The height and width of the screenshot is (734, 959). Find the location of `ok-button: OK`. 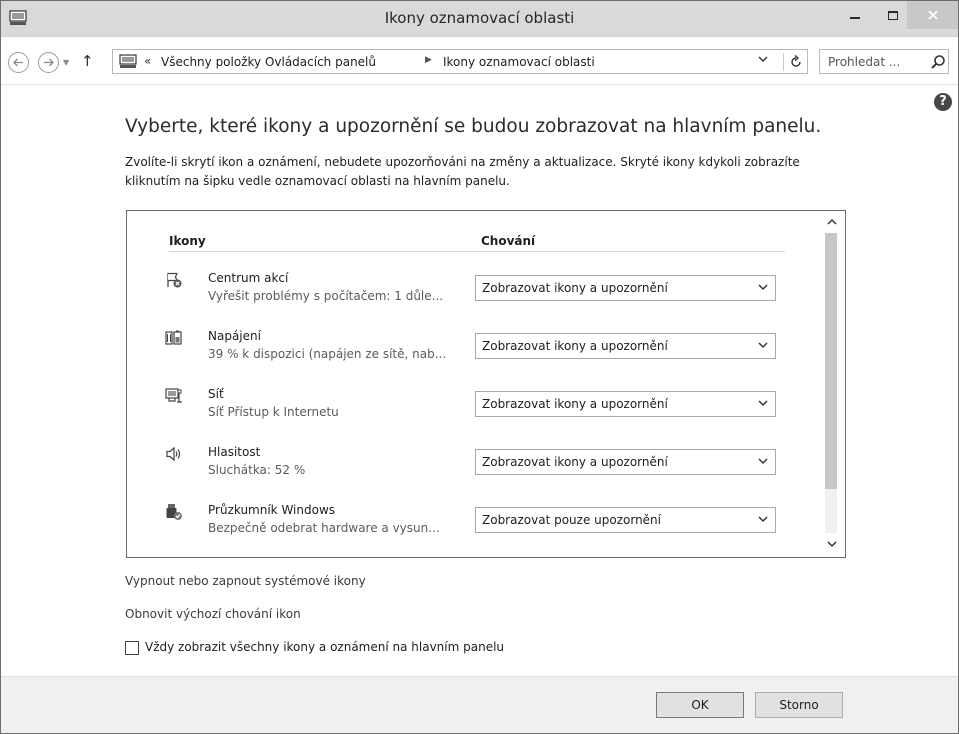

ok-button: OK is located at coordinates (700, 705).